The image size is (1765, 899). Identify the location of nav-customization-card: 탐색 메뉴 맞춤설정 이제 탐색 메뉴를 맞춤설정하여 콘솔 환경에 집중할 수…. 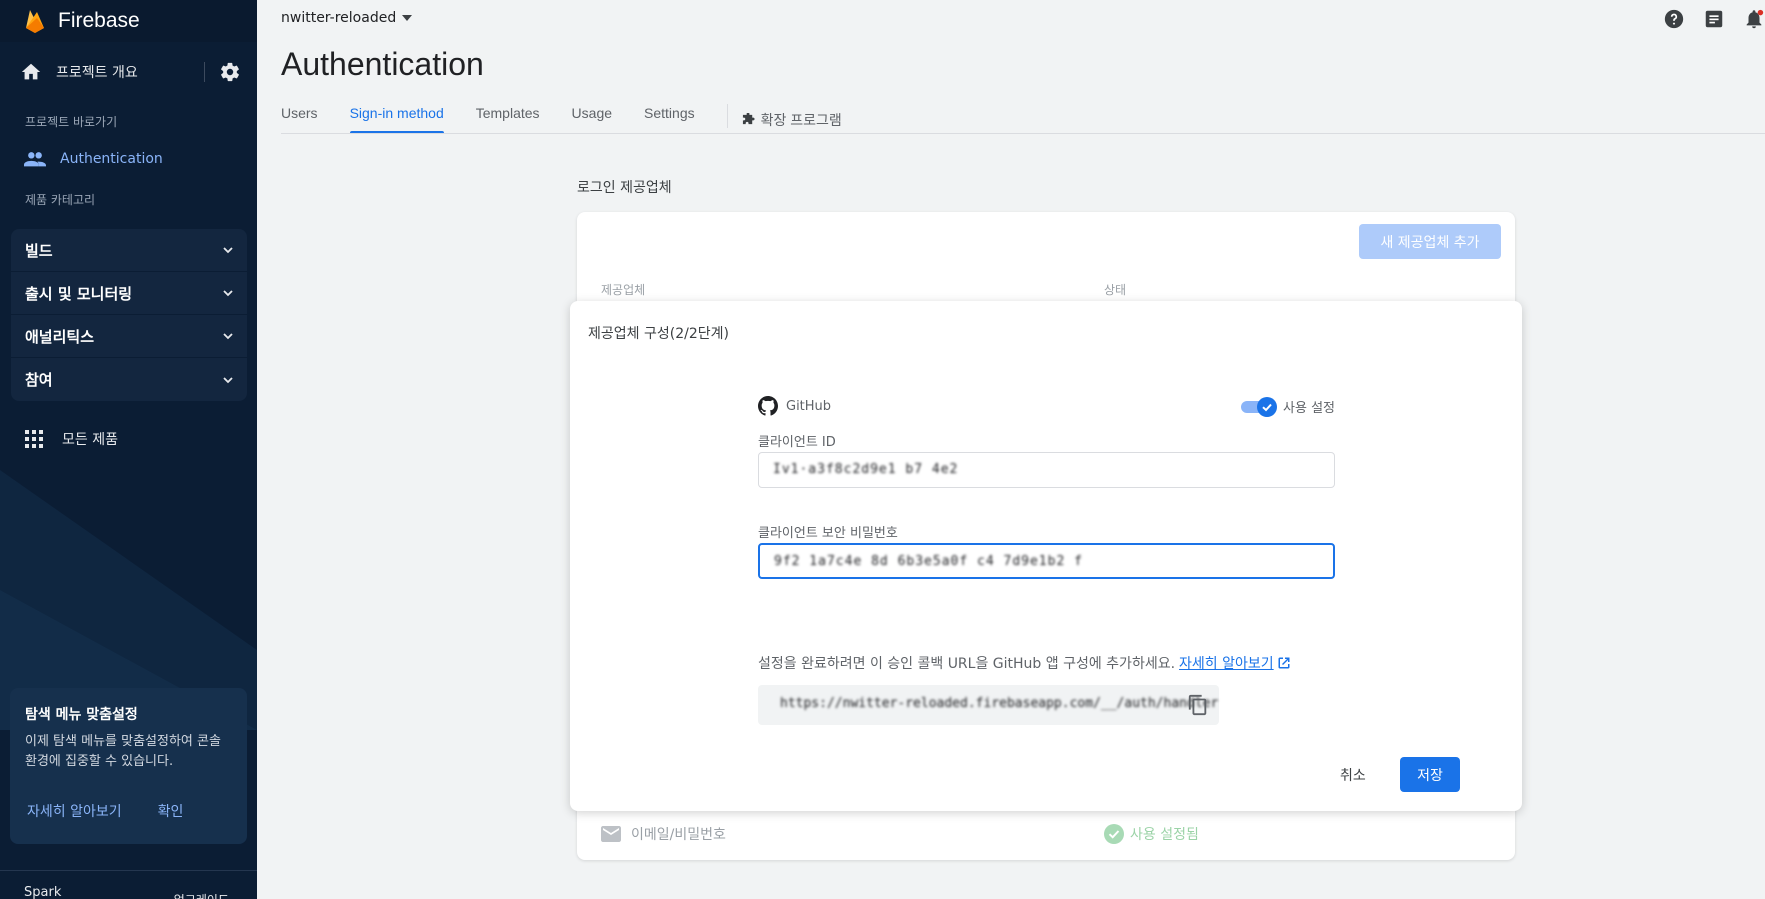
(128, 766).